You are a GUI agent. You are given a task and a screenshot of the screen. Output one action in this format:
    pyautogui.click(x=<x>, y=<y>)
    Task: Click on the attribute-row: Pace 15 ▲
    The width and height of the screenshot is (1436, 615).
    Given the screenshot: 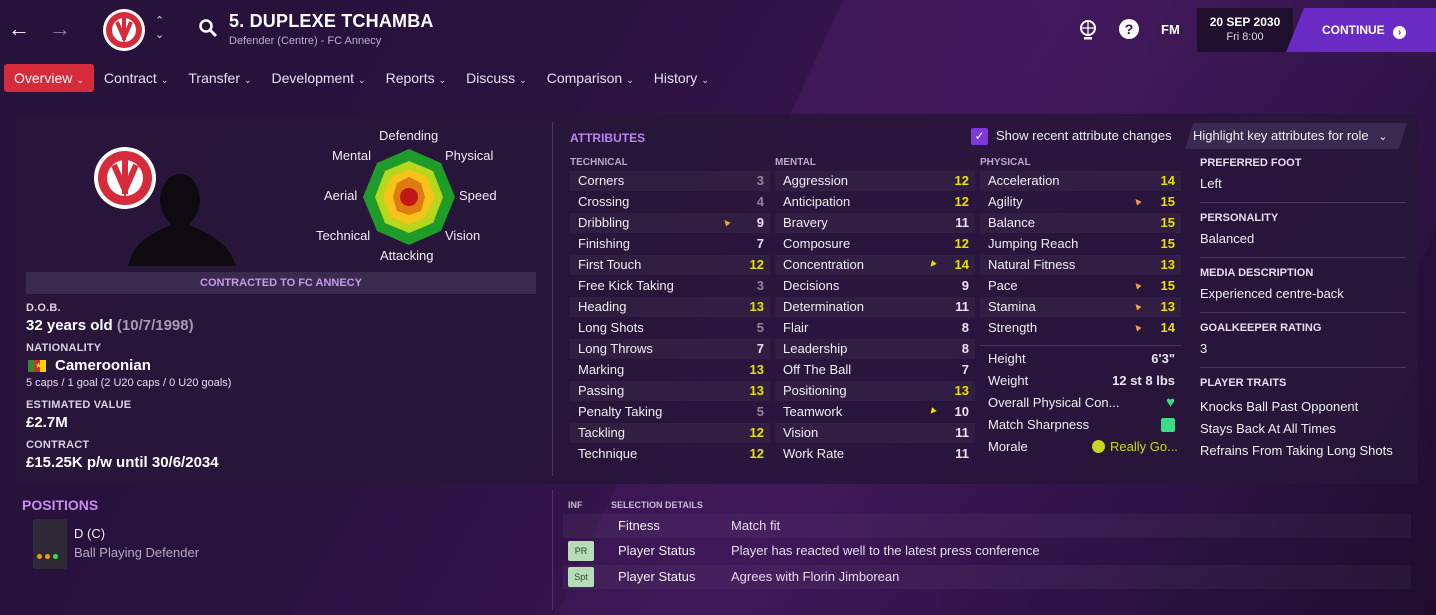 What is the action you would take?
    pyautogui.click(x=1080, y=286)
    